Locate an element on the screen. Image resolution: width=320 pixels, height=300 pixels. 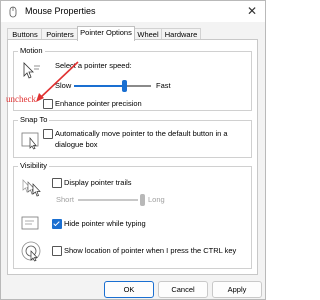
tab-pointer-options: Pointer Options is located at coordinates (106, 33).